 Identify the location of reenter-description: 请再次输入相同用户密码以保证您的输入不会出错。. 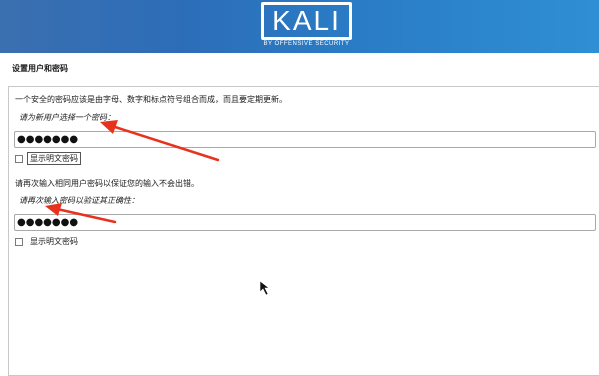
(107, 183).